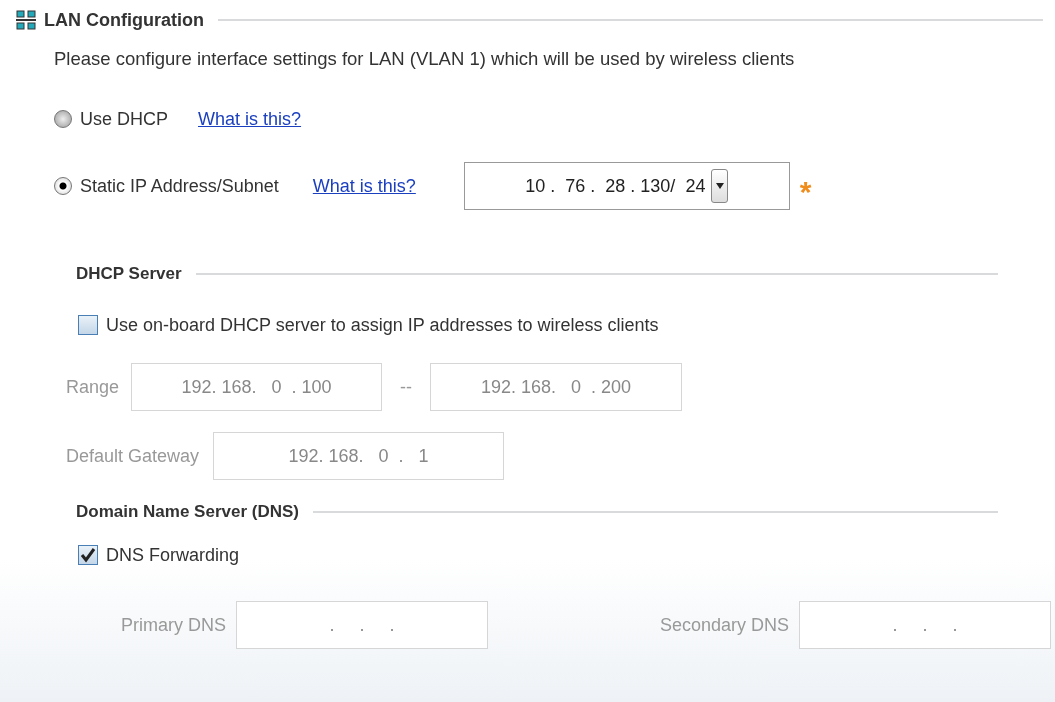 This screenshot has height=702, width=1055. I want to click on caret-icon, so click(719, 186).